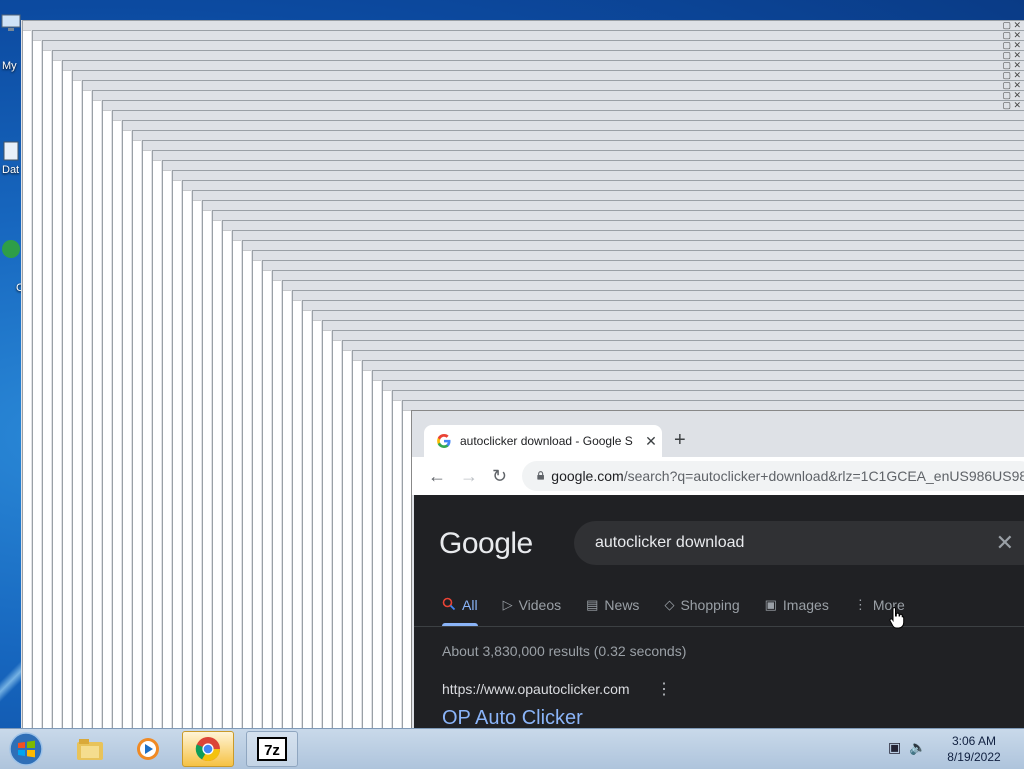 This screenshot has width=1024, height=769. I want to click on back-arrow-icon: ←, so click(437, 476).